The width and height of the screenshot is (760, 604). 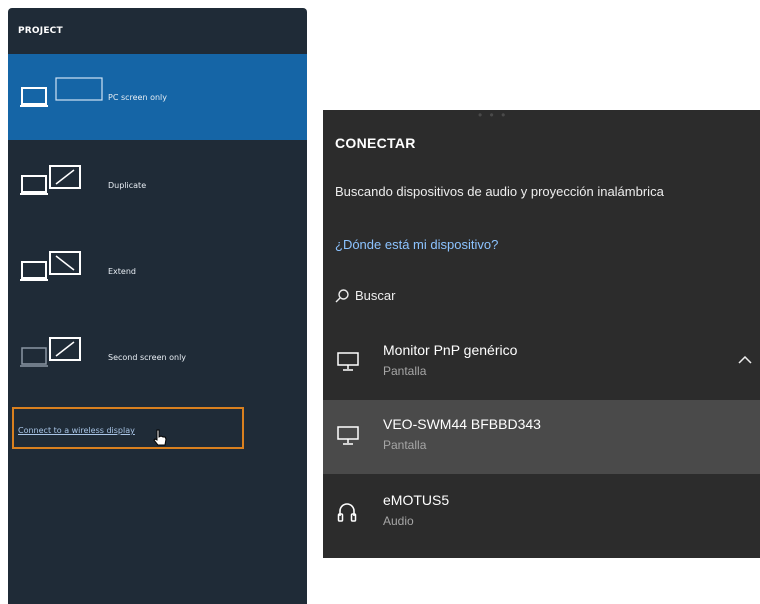 I want to click on duplicate-icon, so click(x=50, y=180).